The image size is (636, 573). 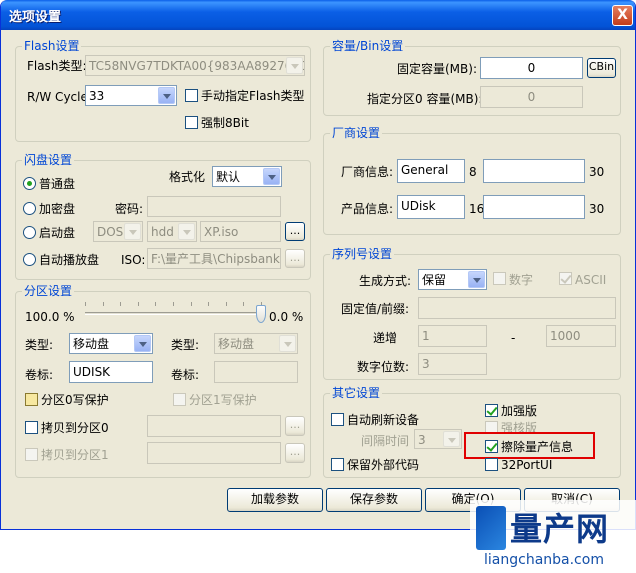 I want to click on rw-cycle-label: R/W Cycle:, so click(x=59, y=97).